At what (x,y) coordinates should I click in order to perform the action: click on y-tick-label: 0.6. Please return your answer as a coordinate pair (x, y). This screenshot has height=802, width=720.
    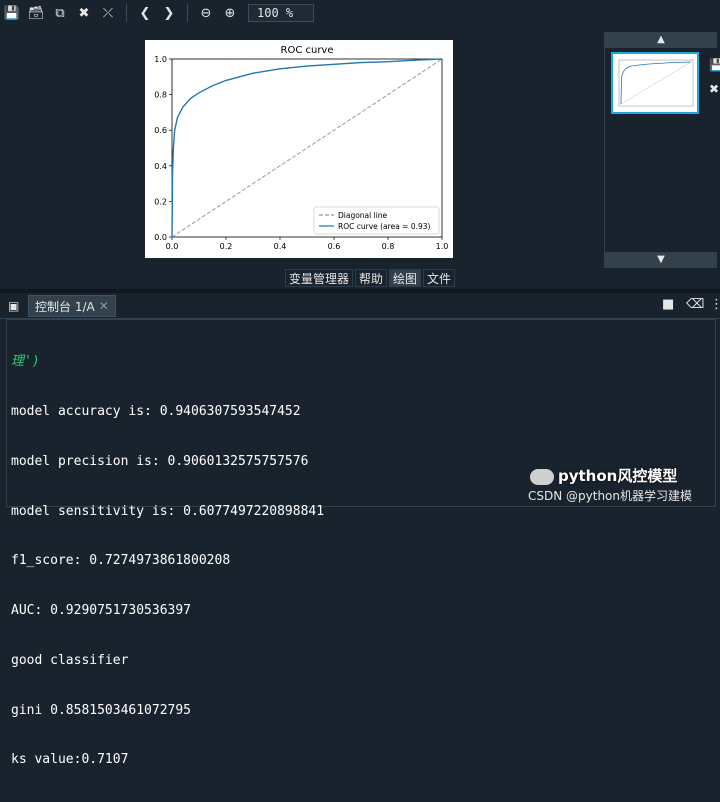
    Looking at the image, I should click on (160, 130).